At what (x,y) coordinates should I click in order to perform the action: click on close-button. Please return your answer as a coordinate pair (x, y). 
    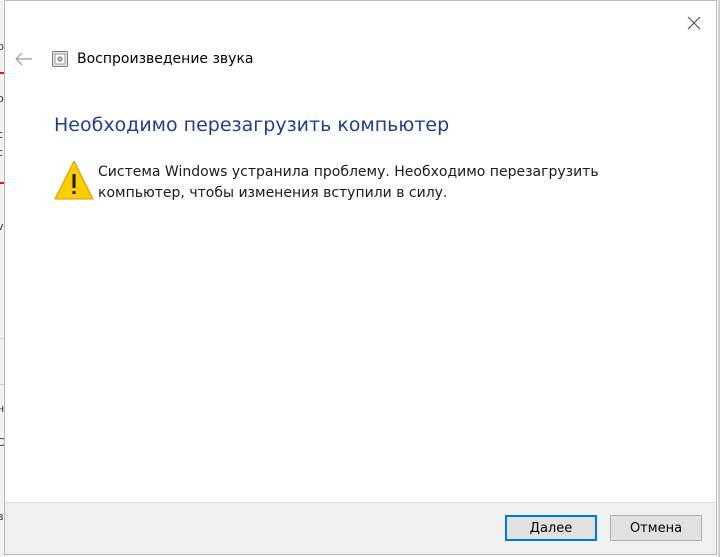
    Looking at the image, I should click on (694, 23).